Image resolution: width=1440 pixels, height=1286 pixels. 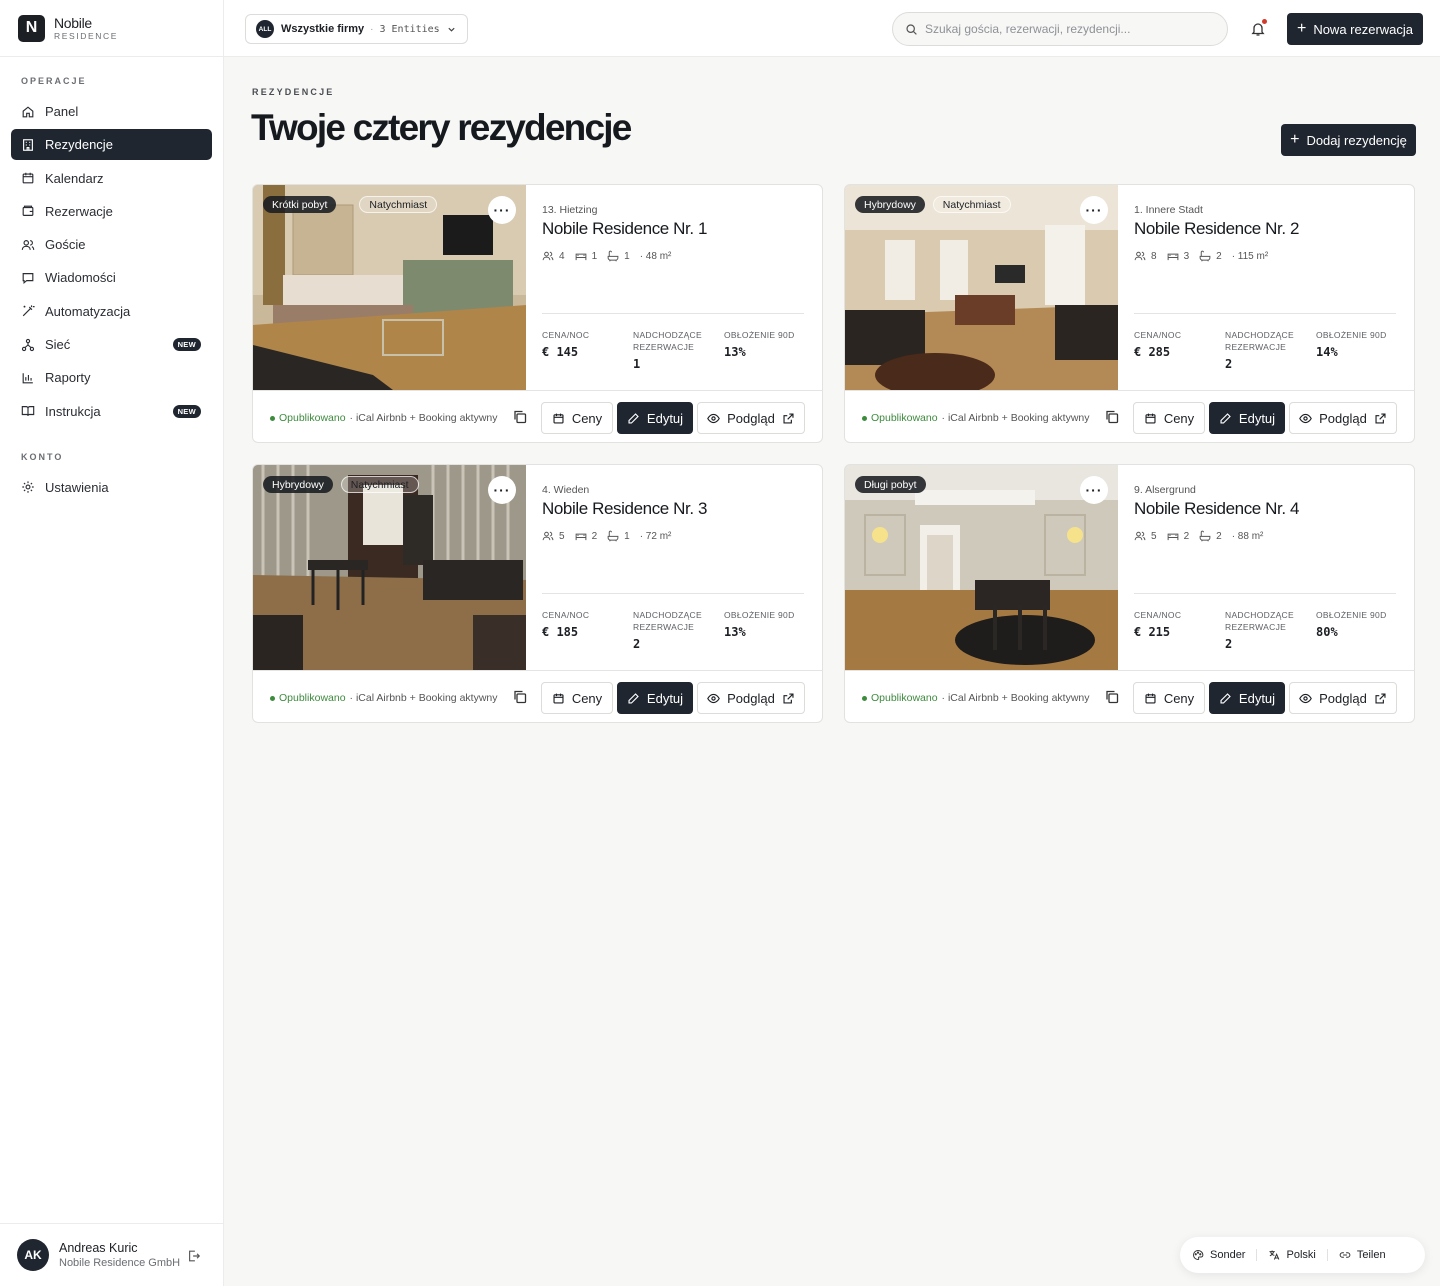 What do you see at coordinates (1355, 29) in the screenshot?
I see `new-reservation-button: + Nowa rezerwacja` at bounding box center [1355, 29].